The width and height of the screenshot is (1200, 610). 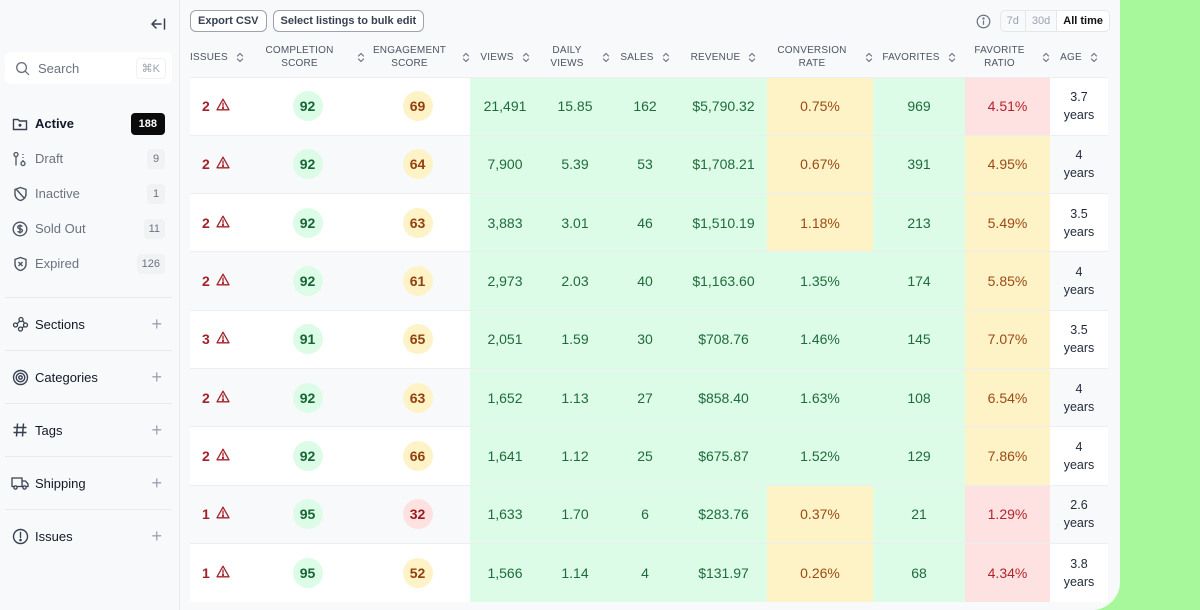 I want to click on issues-cell: 3, so click(x=220, y=339).